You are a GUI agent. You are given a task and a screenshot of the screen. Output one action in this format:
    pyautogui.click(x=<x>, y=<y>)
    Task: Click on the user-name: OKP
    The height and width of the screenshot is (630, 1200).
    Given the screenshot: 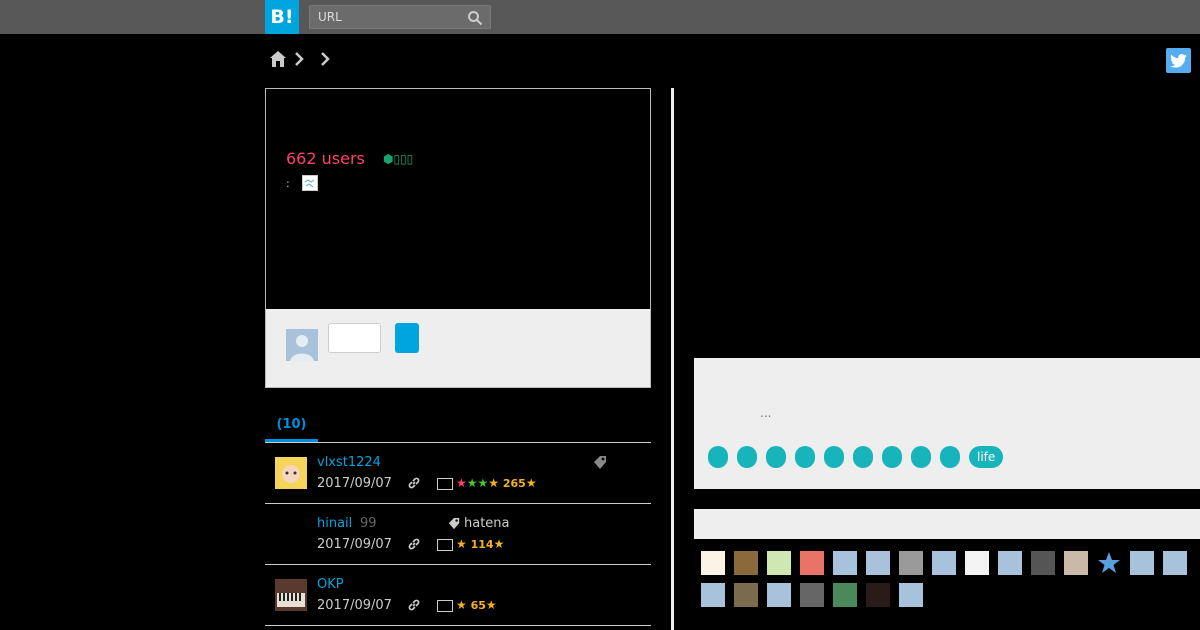 What is the action you would take?
    pyautogui.click(x=330, y=584)
    